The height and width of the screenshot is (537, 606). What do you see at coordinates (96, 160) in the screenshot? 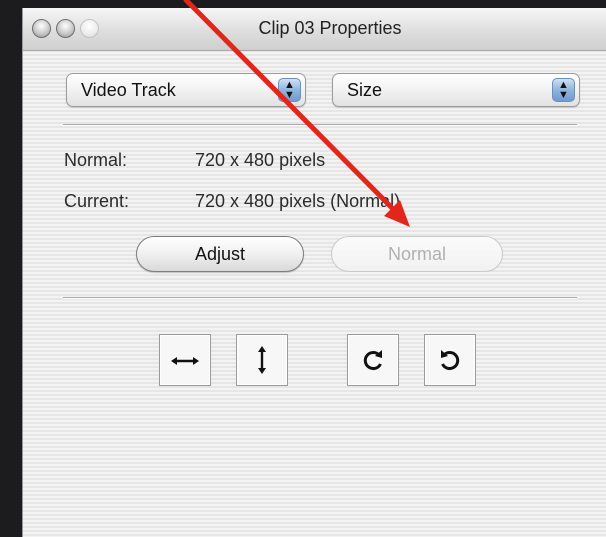
I see `normal-size-label: Normal:` at bounding box center [96, 160].